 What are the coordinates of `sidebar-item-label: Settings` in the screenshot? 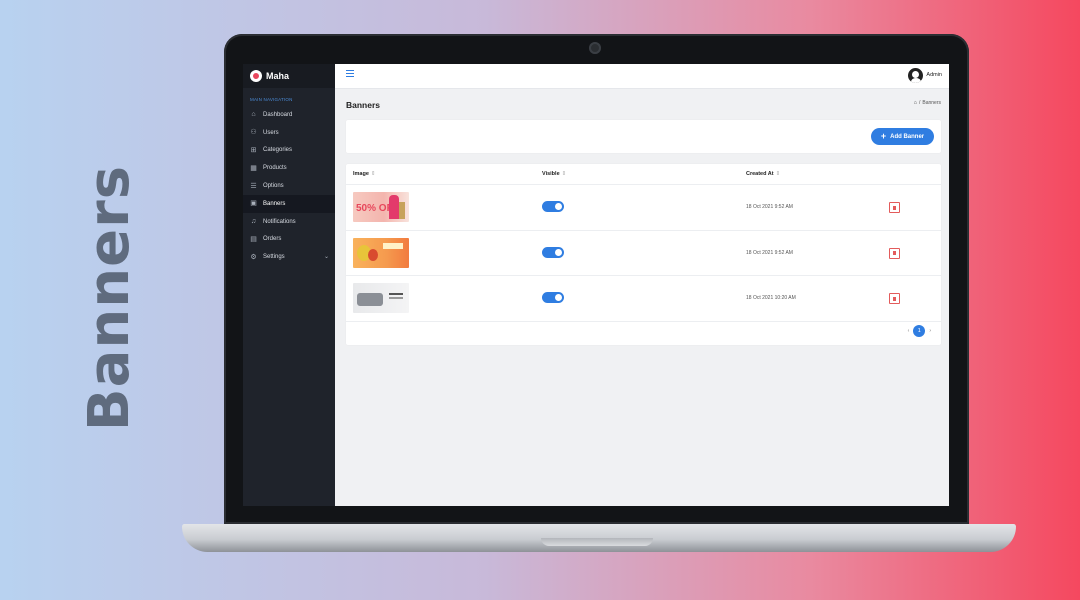 It's located at (274, 257).